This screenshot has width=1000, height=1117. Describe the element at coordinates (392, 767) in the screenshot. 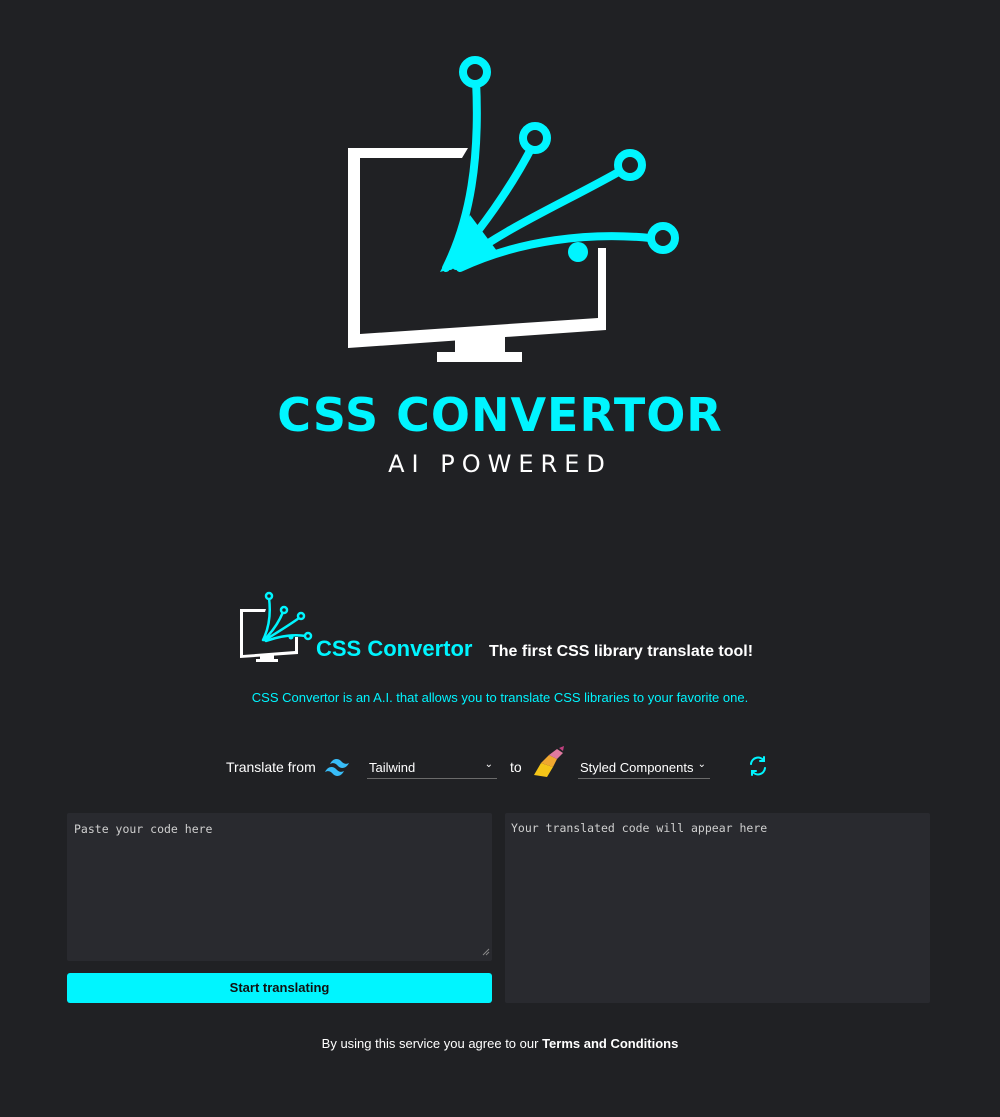

I see `from-library-value: Tailwind` at that location.